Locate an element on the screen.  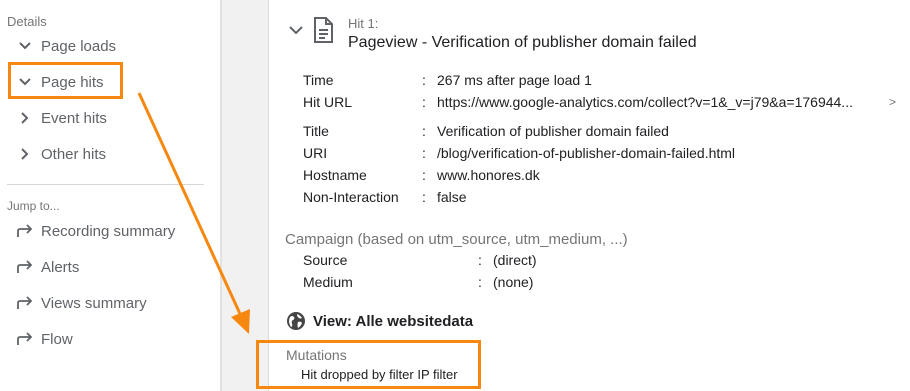
sidebar-item-event-hits: Event hits is located at coordinates (61, 118).